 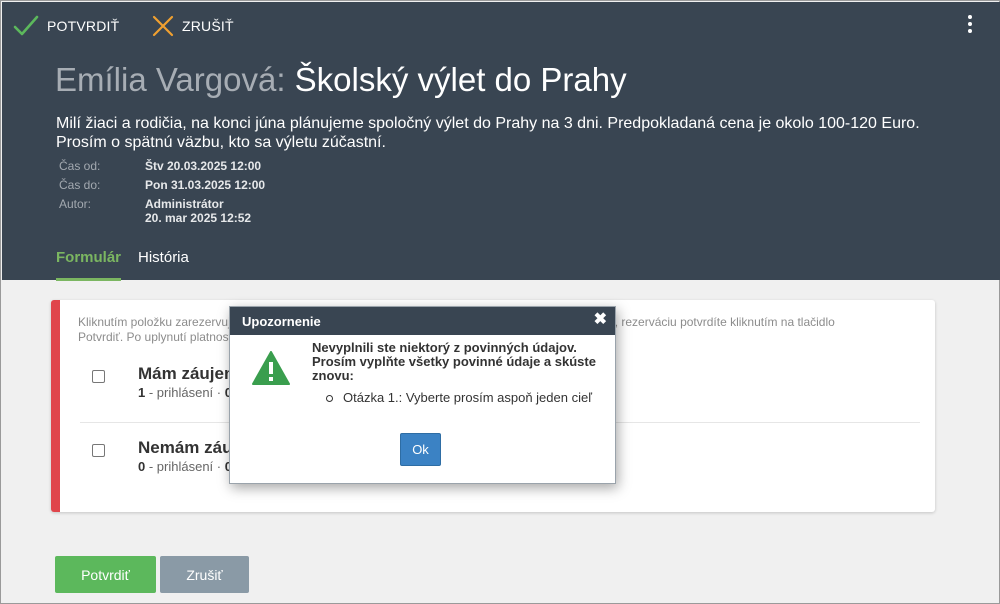 What do you see at coordinates (83, 26) in the screenshot?
I see `toolbar-confirm-label: POTVRDIŤ` at bounding box center [83, 26].